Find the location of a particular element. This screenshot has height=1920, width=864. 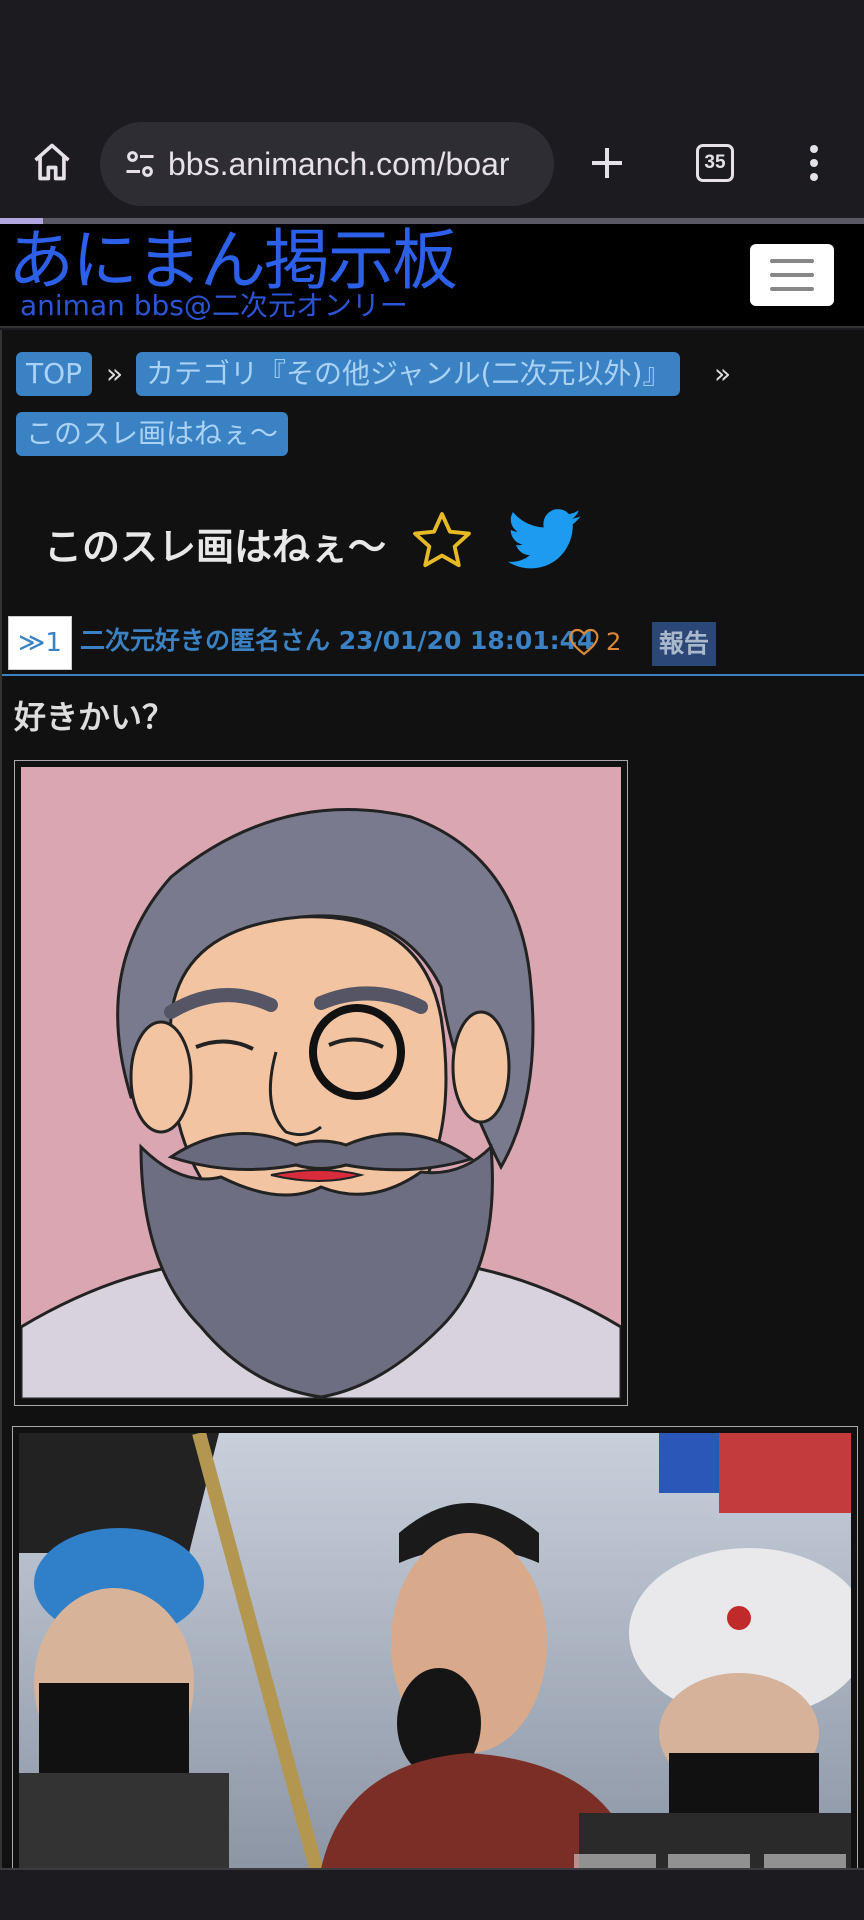

breadcrumb-top-link: TOP is located at coordinates (54, 374).